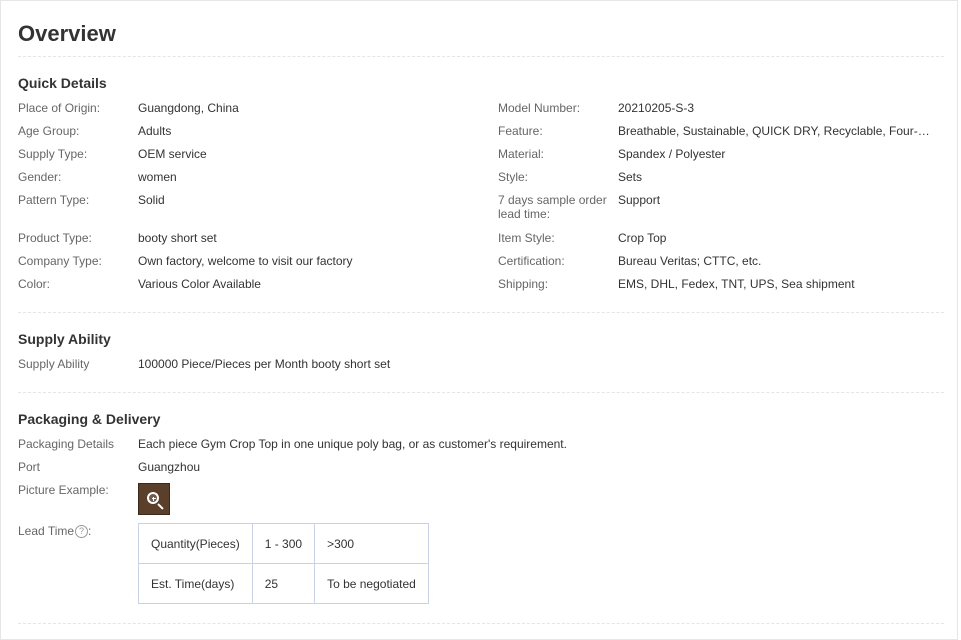 Image resolution: width=961 pixels, height=640 pixels. I want to click on detail-value: booty short set, so click(177, 238).